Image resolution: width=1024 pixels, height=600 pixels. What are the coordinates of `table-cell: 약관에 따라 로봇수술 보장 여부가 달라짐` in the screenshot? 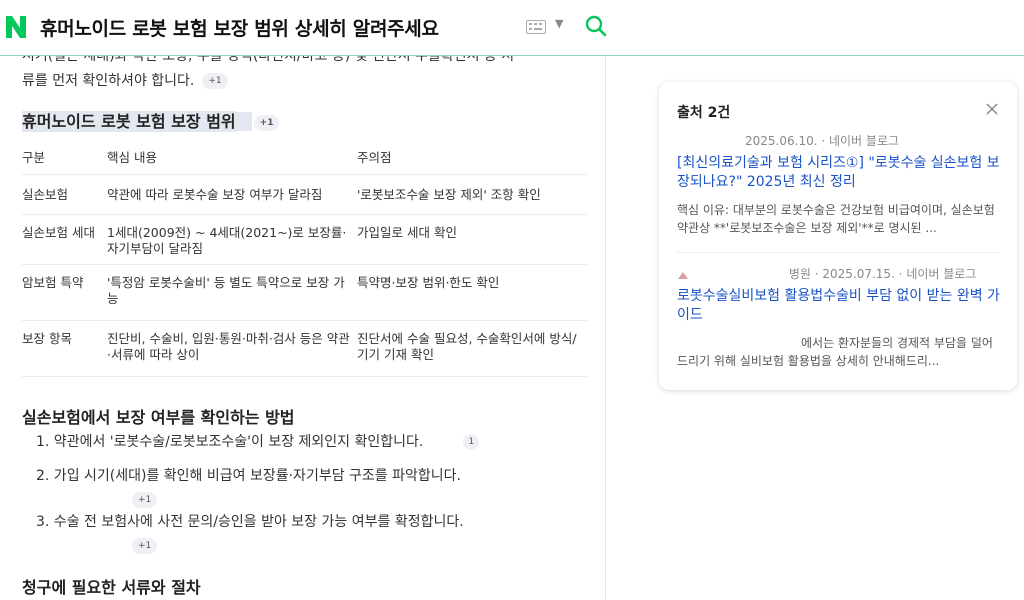 It's located at (232, 194).